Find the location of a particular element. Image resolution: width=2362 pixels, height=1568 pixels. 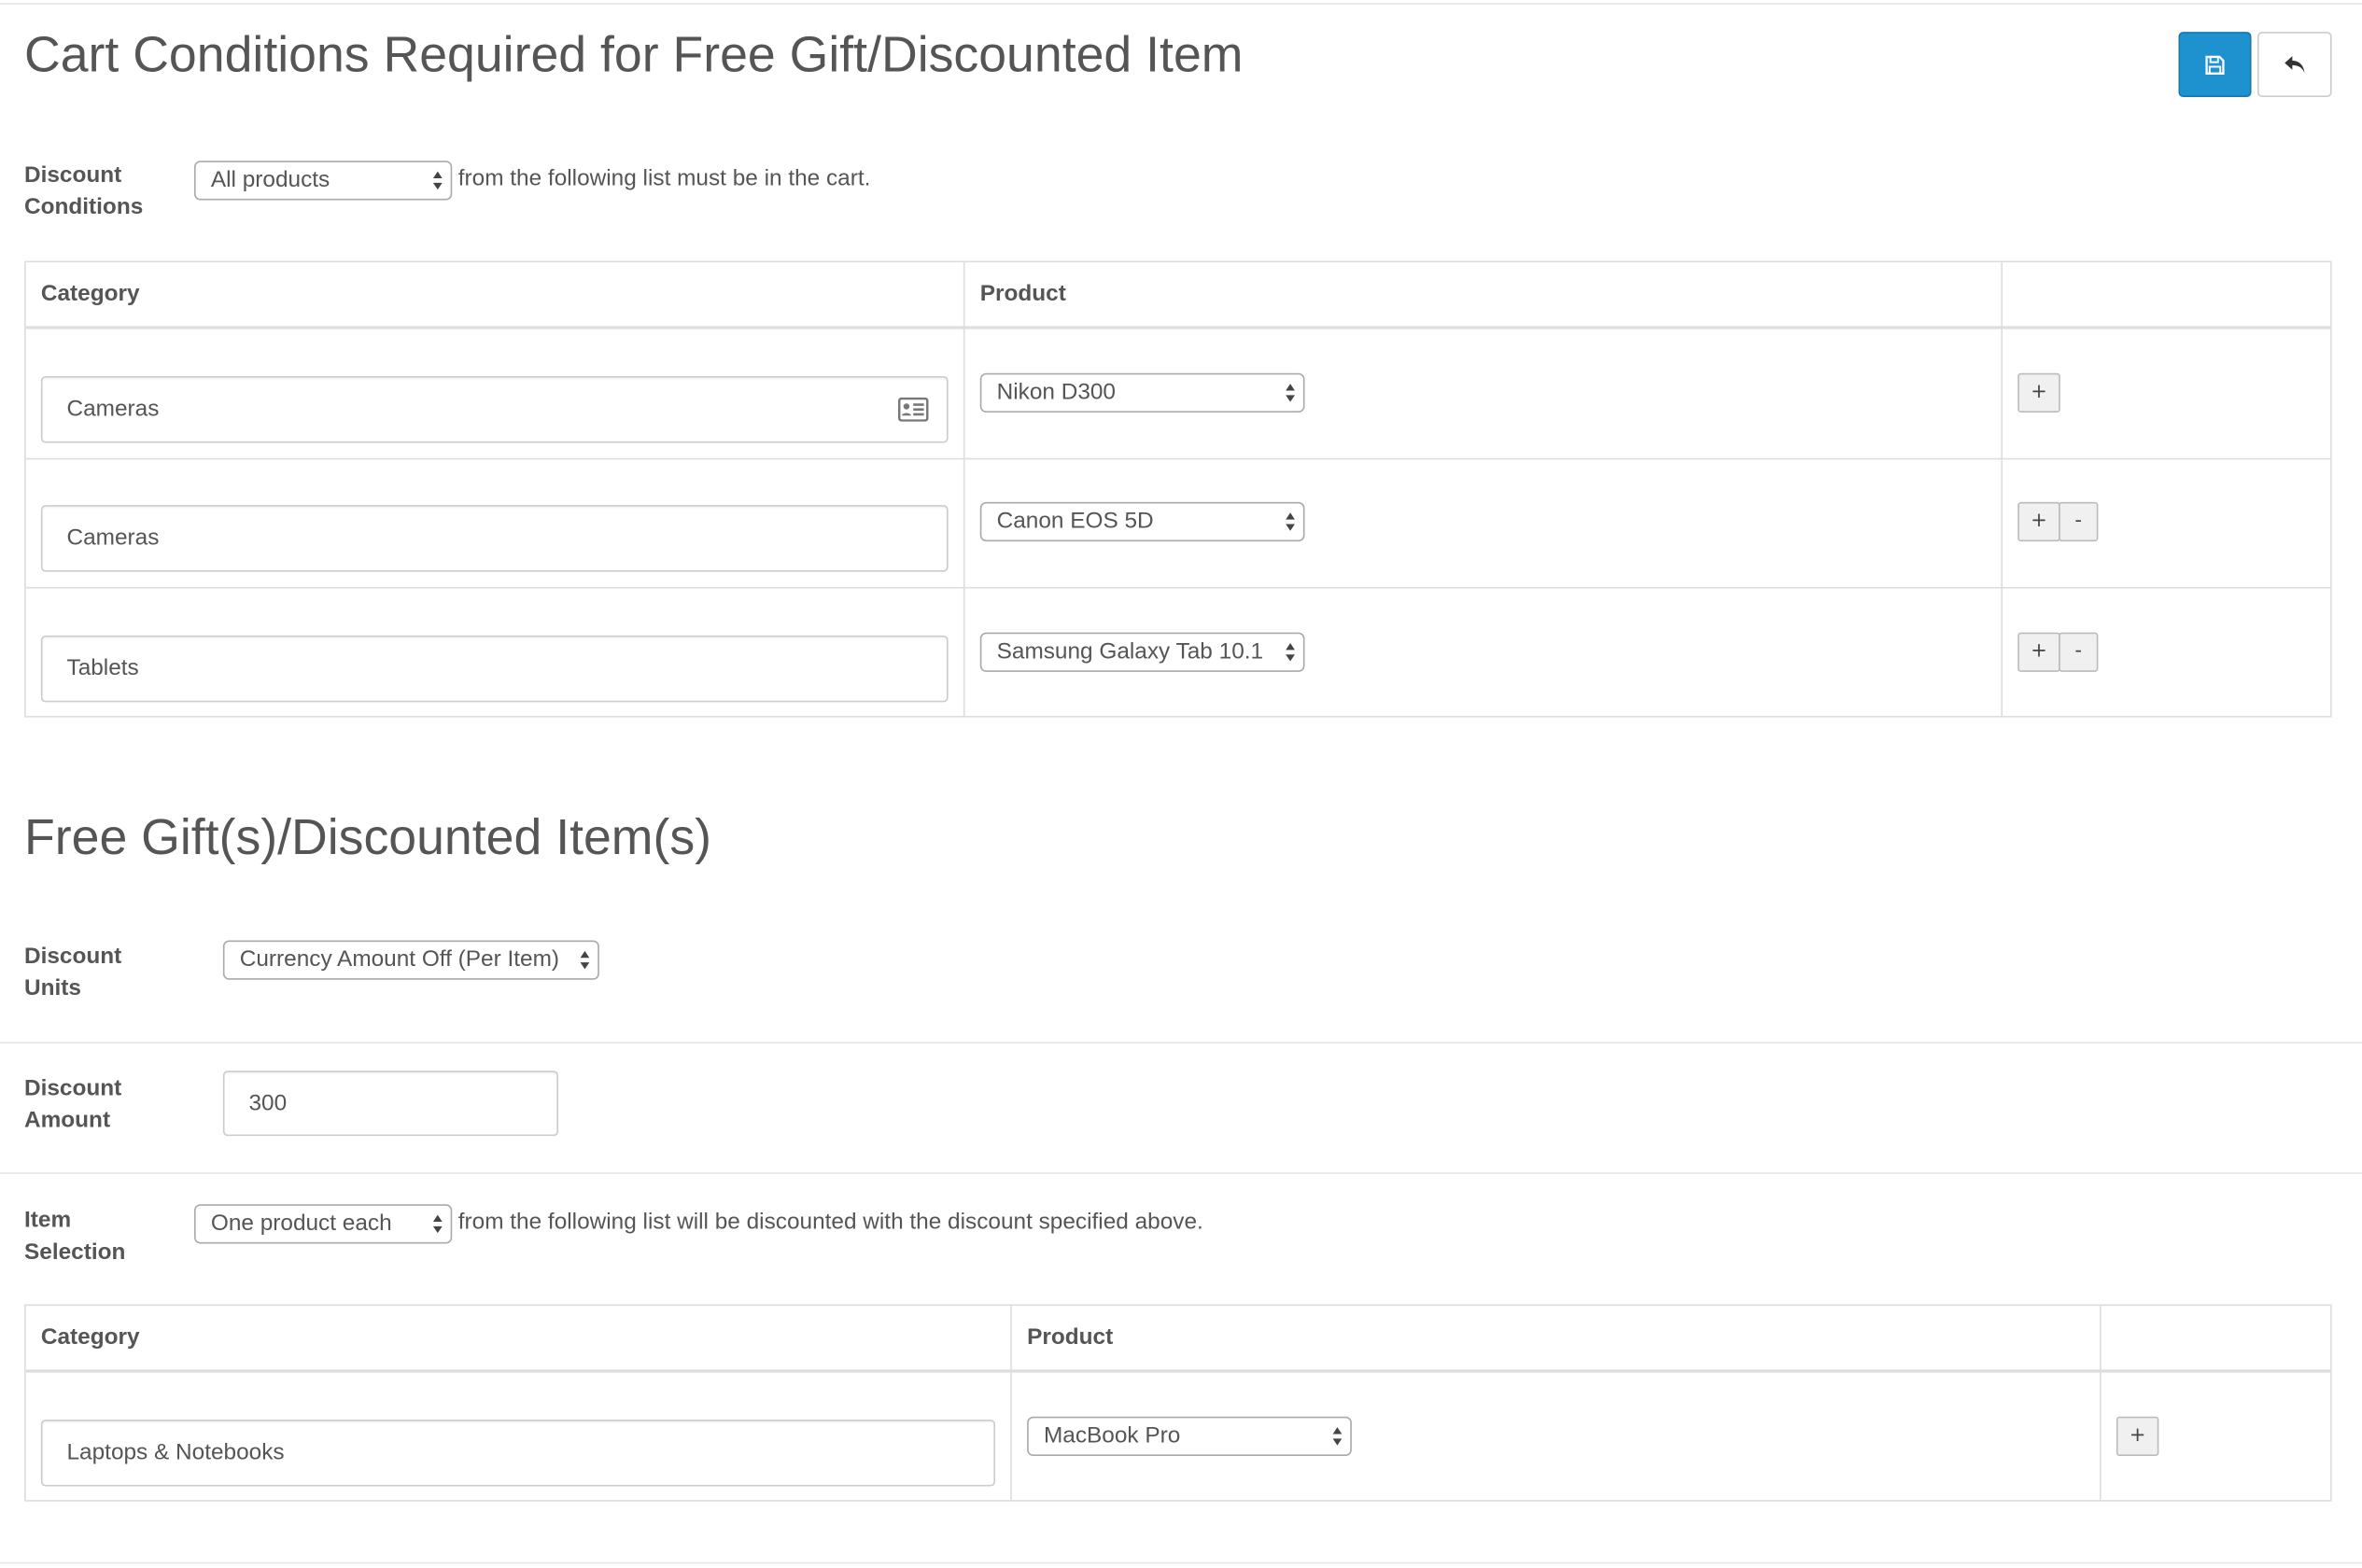

product-value: MacBook Pro is located at coordinates (1112, 1435).